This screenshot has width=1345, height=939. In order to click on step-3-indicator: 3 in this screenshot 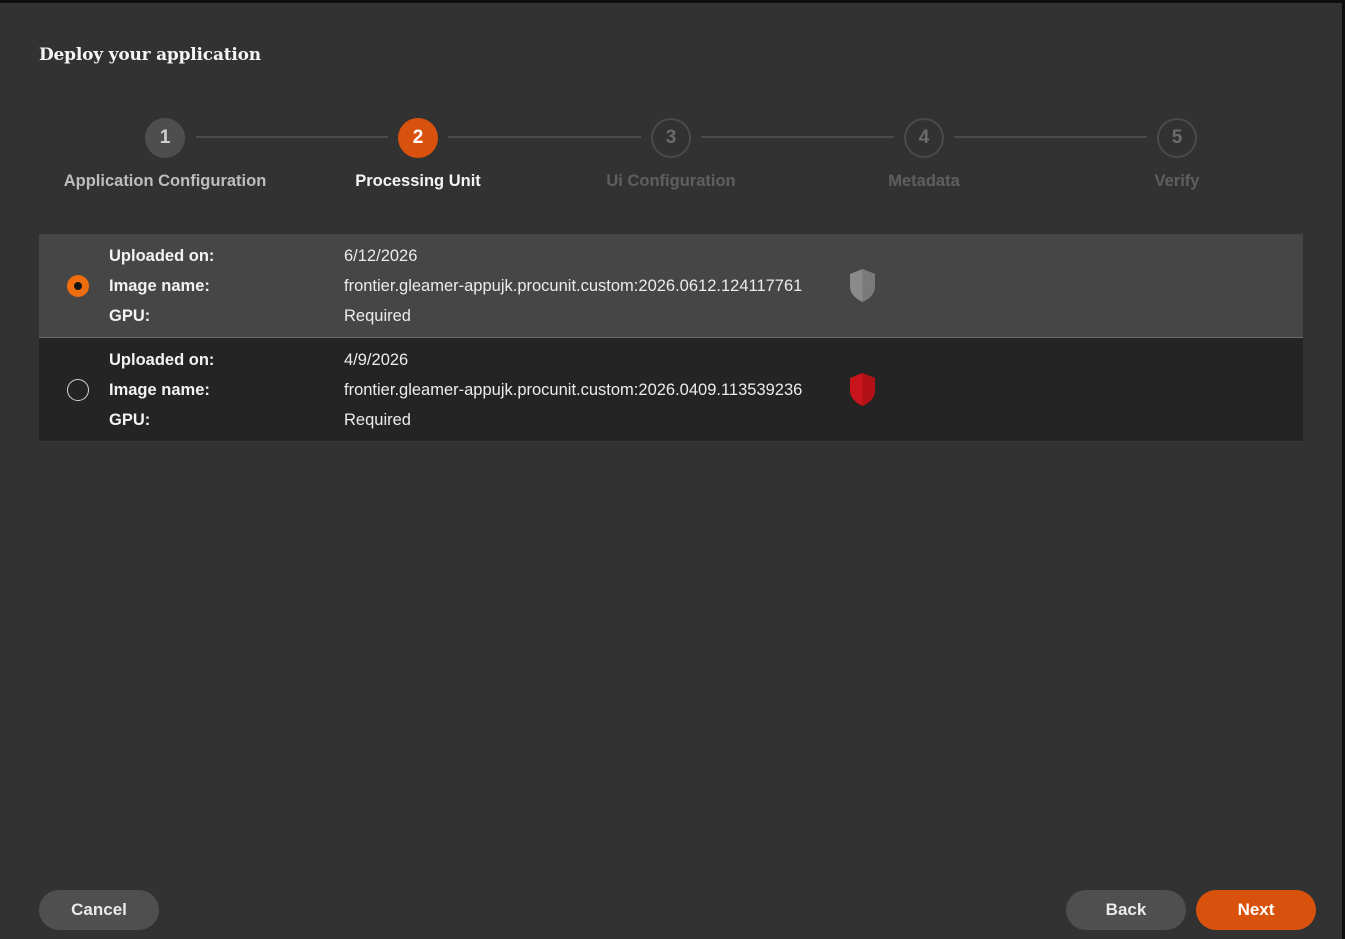, I will do `click(671, 138)`.